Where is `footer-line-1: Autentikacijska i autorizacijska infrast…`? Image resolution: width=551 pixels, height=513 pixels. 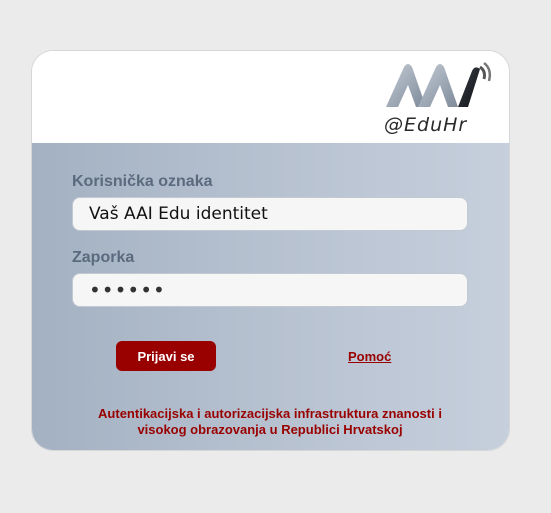
footer-line-1: Autentikacijska i autorizacijska infrast… is located at coordinates (270, 413).